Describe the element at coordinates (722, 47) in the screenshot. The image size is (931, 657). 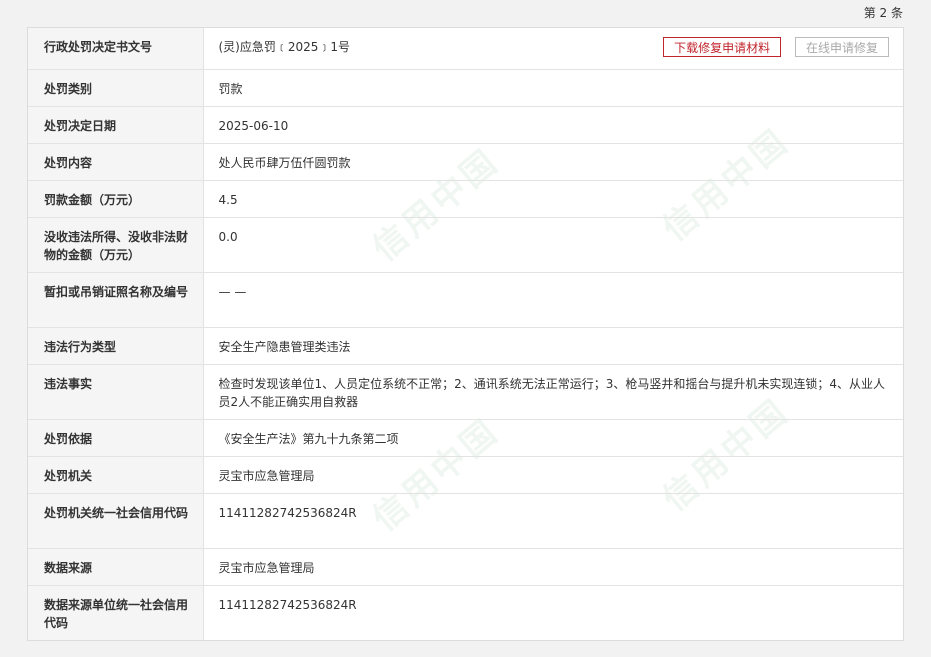
I see `download-repair-materials-button: 下载修复申请材料` at that location.